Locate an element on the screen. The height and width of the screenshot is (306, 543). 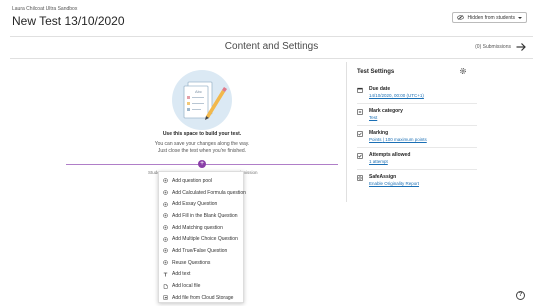
menu-item-label: Add Multiple Choice Question is located at coordinates (205, 239).